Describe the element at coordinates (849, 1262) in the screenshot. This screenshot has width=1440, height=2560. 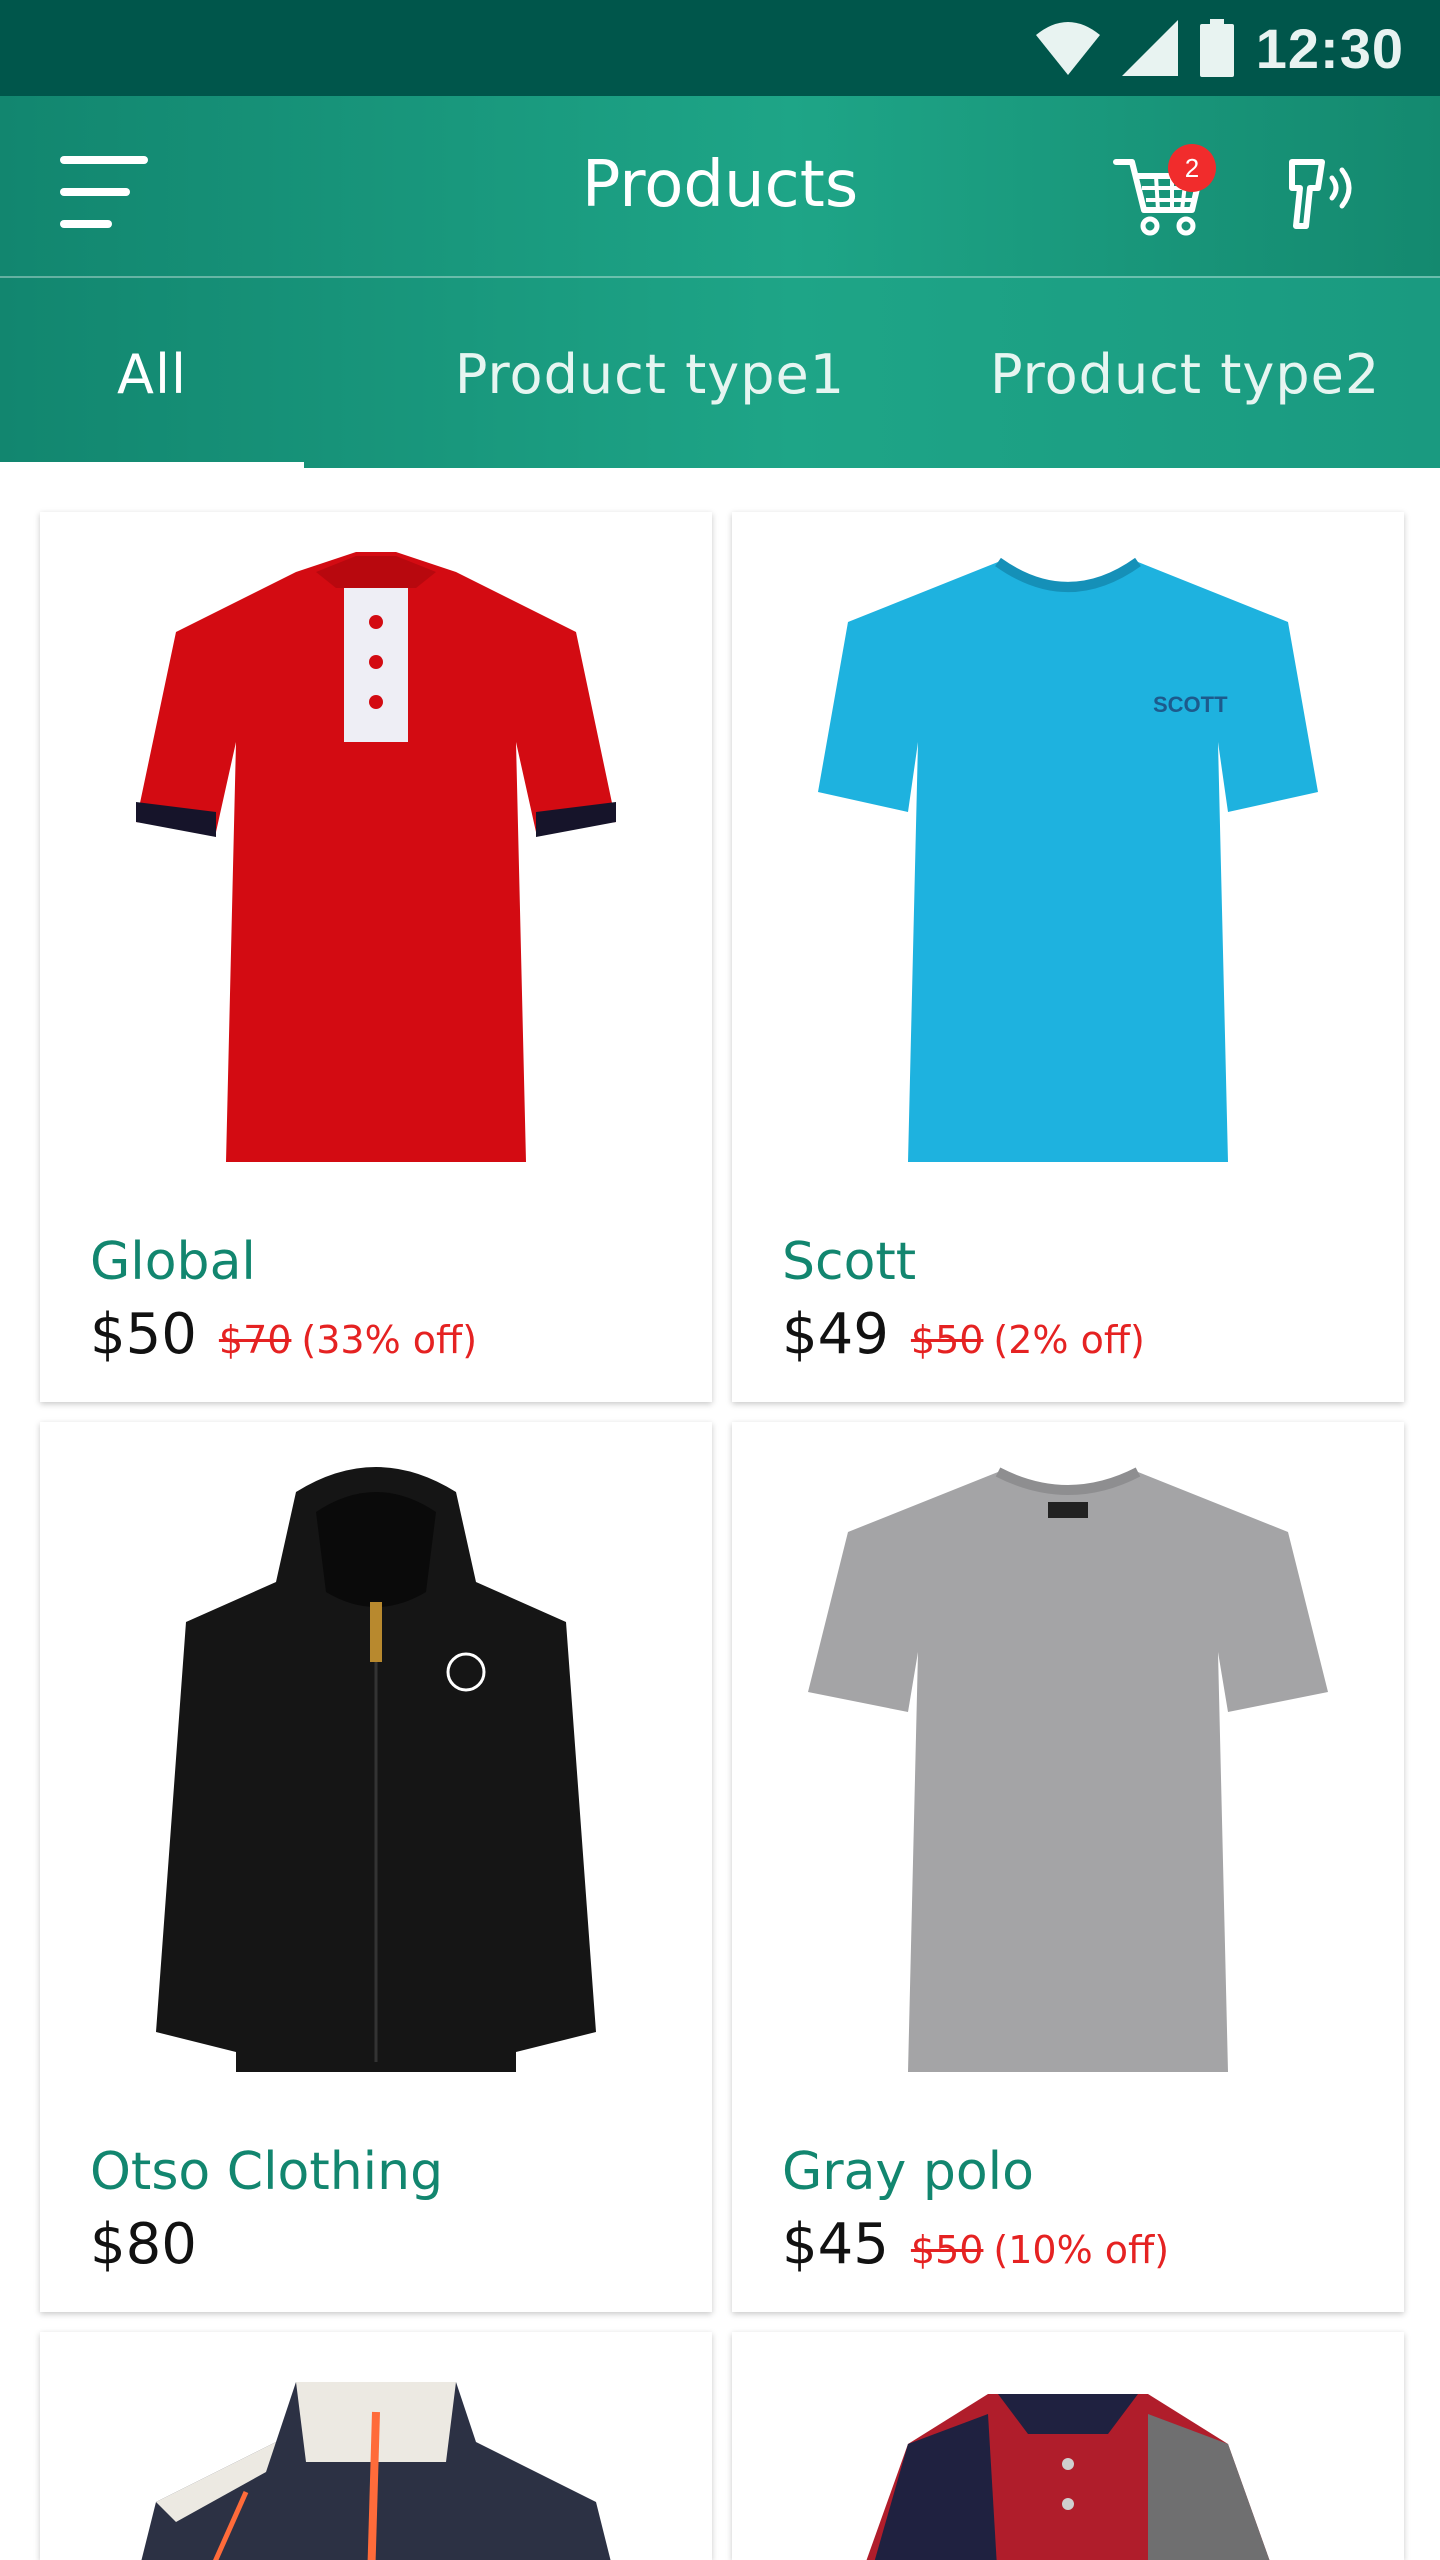
I see `product-name: Scott` at that location.